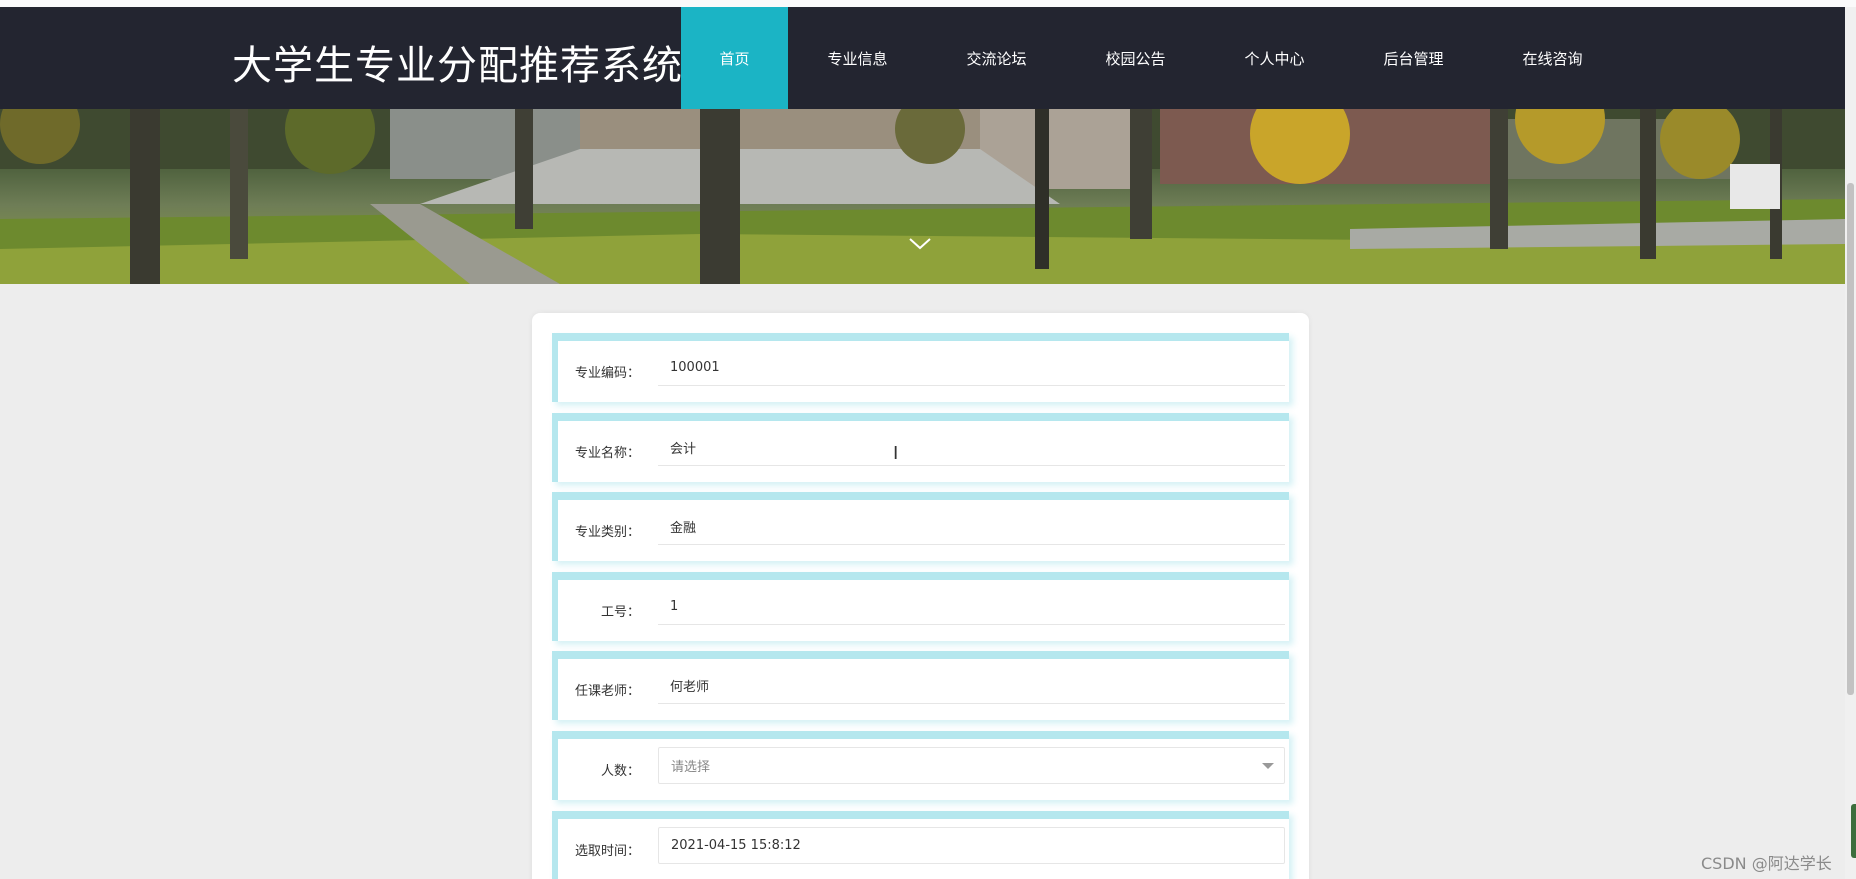 This screenshot has width=1856, height=879. I want to click on form-row-pick-time: 选取时间： 2021-04-15 15:8:12, so click(920, 845).